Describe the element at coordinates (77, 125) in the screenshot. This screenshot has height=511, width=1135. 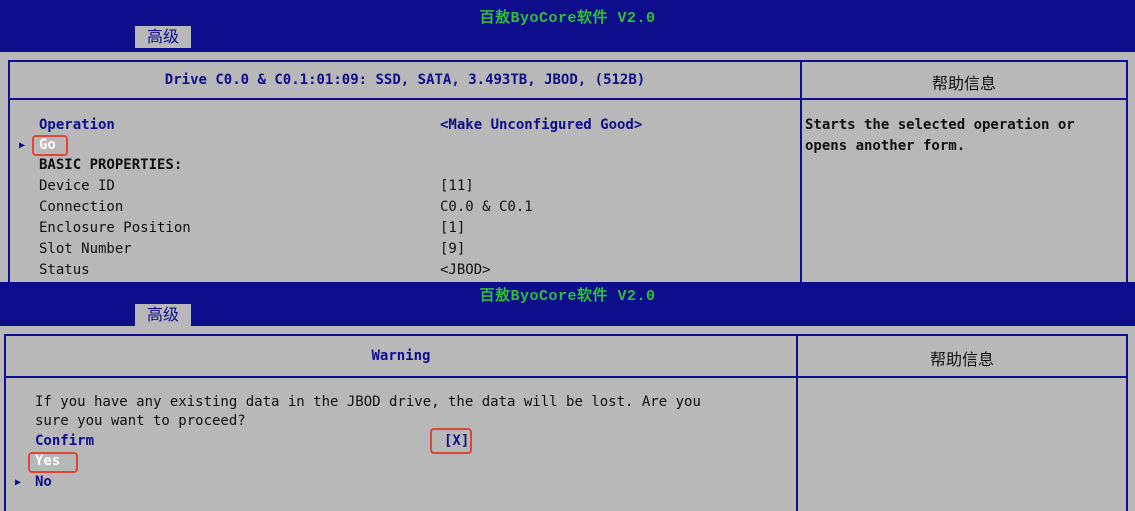
I see `operation-label: Operation` at that location.